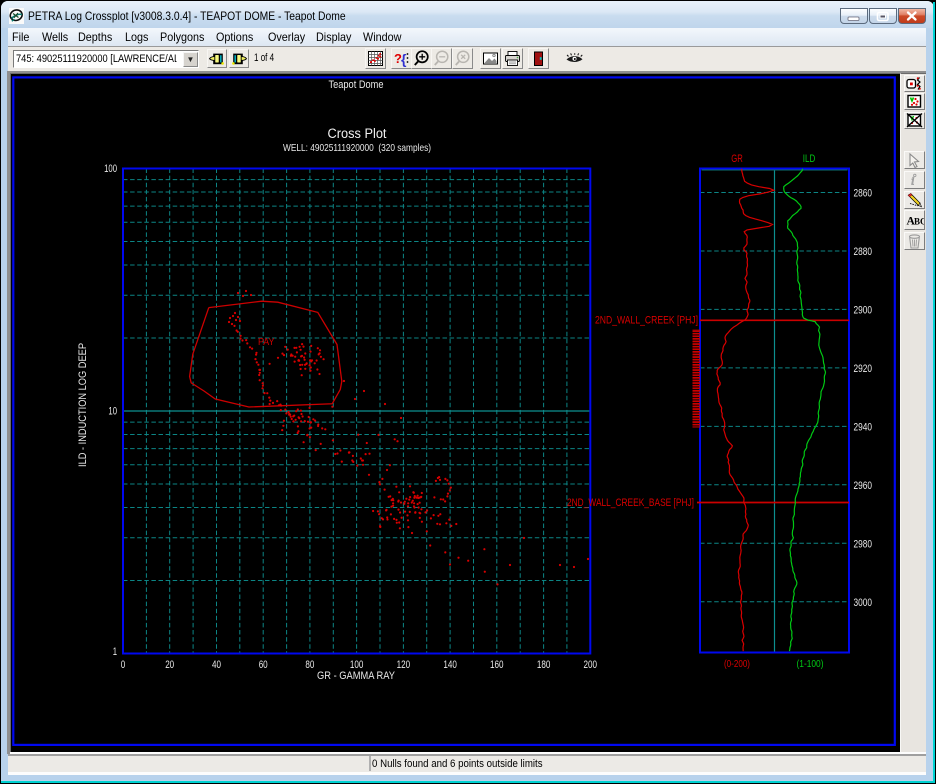  What do you see at coordinates (863, 544) in the screenshot?
I see `svg-text: 2980` at bounding box center [863, 544].